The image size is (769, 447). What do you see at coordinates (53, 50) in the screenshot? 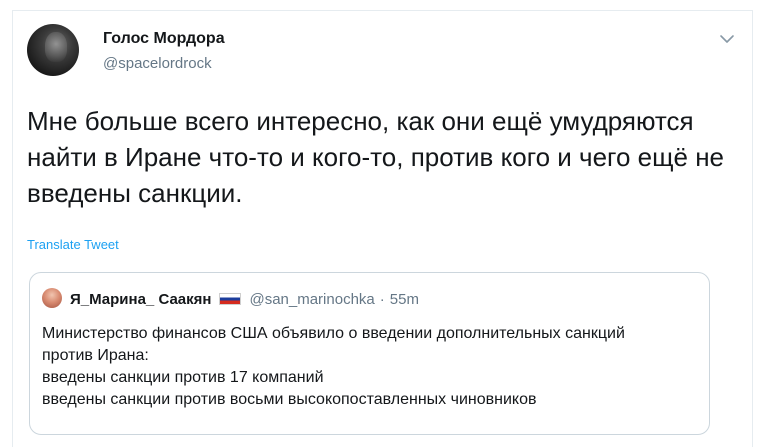
I see `author-avatar` at bounding box center [53, 50].